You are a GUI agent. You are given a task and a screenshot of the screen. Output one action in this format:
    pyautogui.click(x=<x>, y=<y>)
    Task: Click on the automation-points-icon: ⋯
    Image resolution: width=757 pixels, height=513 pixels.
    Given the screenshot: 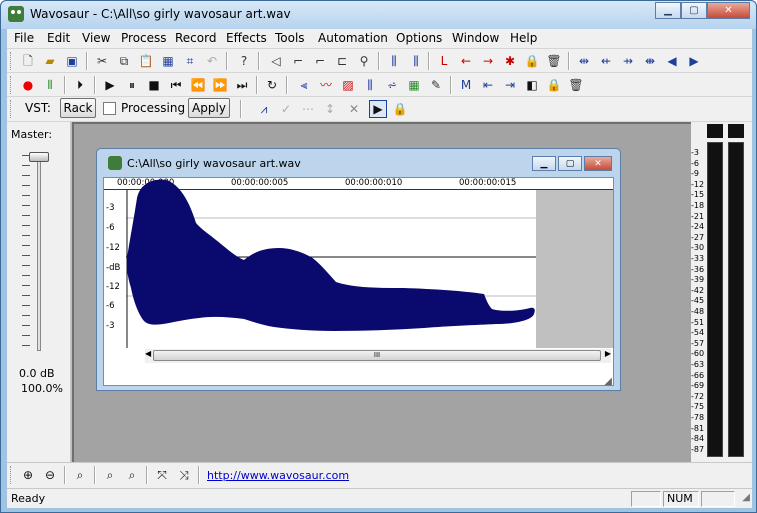 What is the action you would take?
    pyautogui.click(x=308, y=109)
    